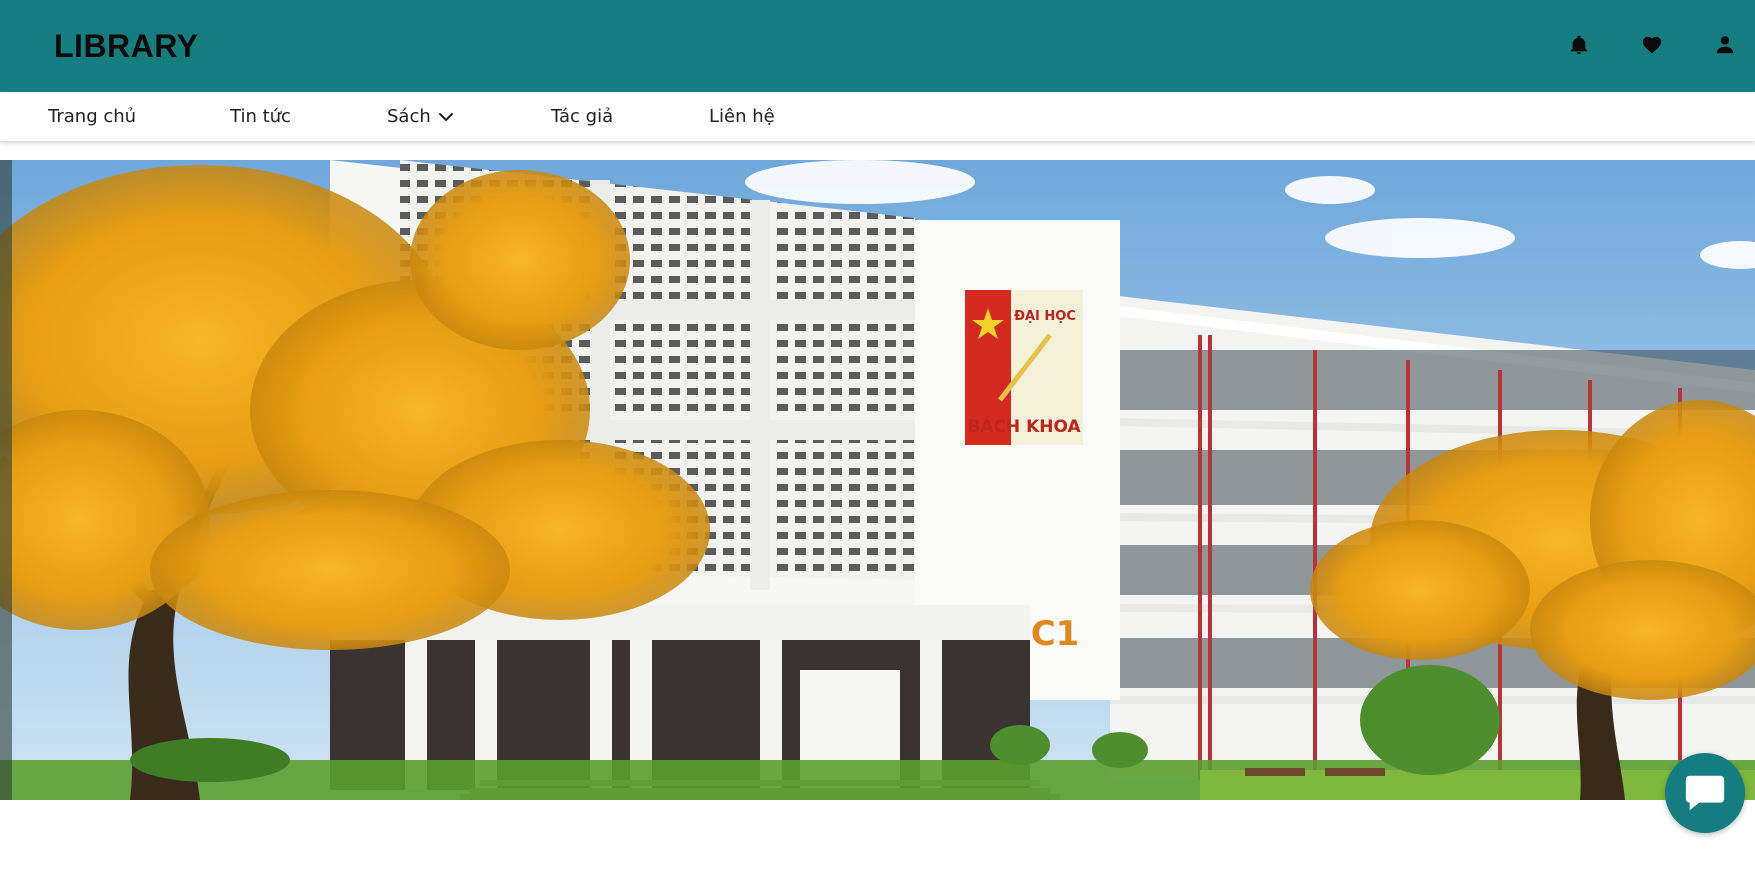  I want to click on chat-bubble-icon, so click(1705, 793).